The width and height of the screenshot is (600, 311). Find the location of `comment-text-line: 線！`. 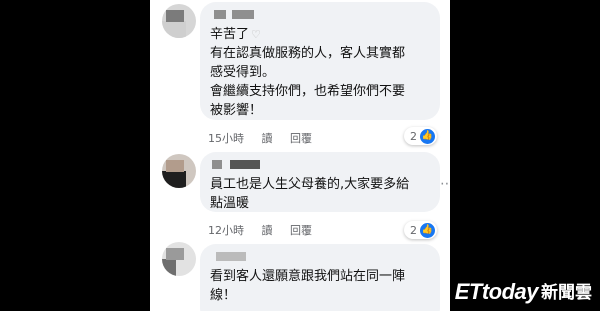

comment-text-line: 線！ is located at coordinates (223, 295).